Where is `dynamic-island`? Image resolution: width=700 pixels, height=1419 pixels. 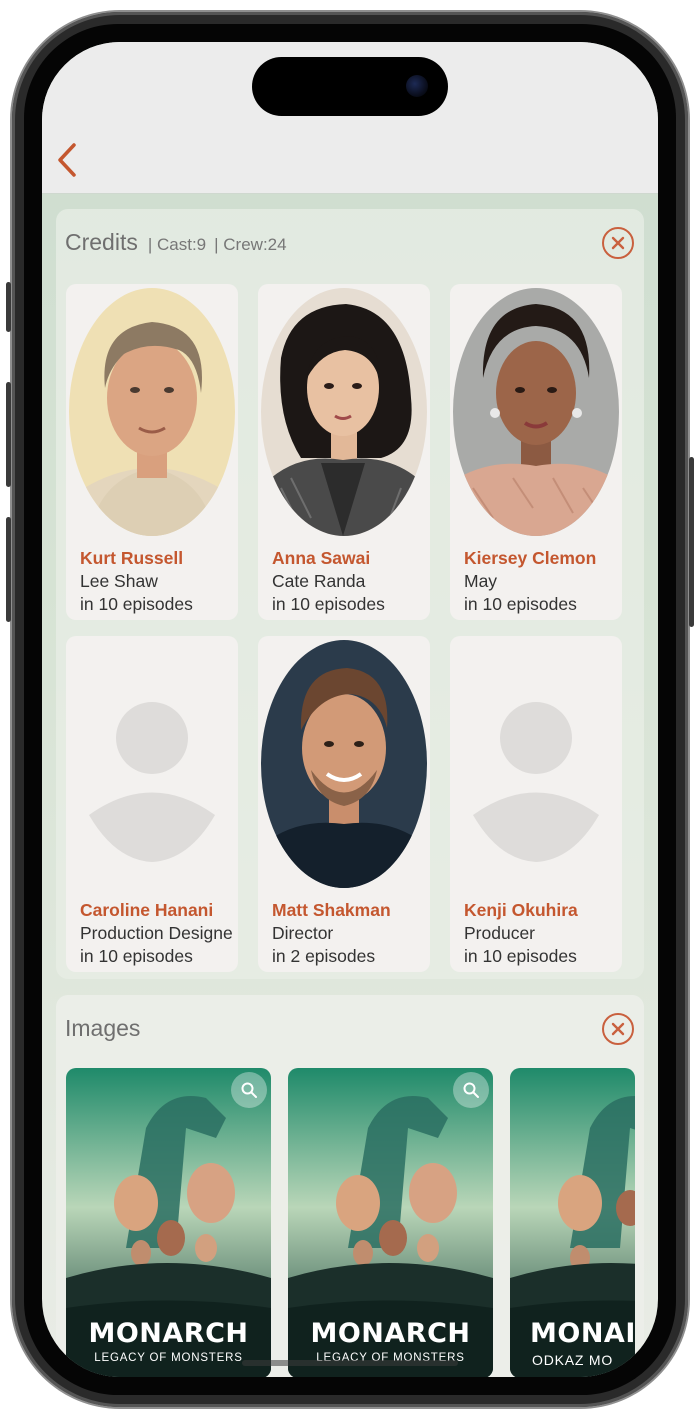 dynamic-island is located at coordinates (350, 86).